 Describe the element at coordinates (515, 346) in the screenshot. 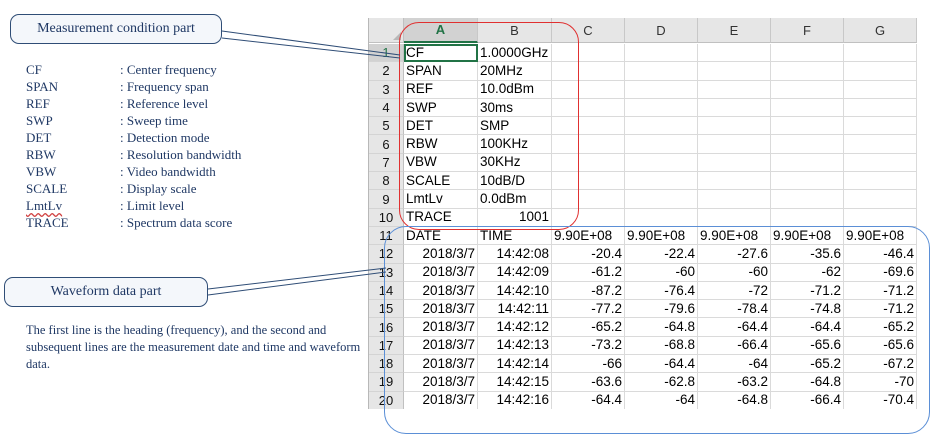

I see `cell-b17: 14:42:13` at that location.